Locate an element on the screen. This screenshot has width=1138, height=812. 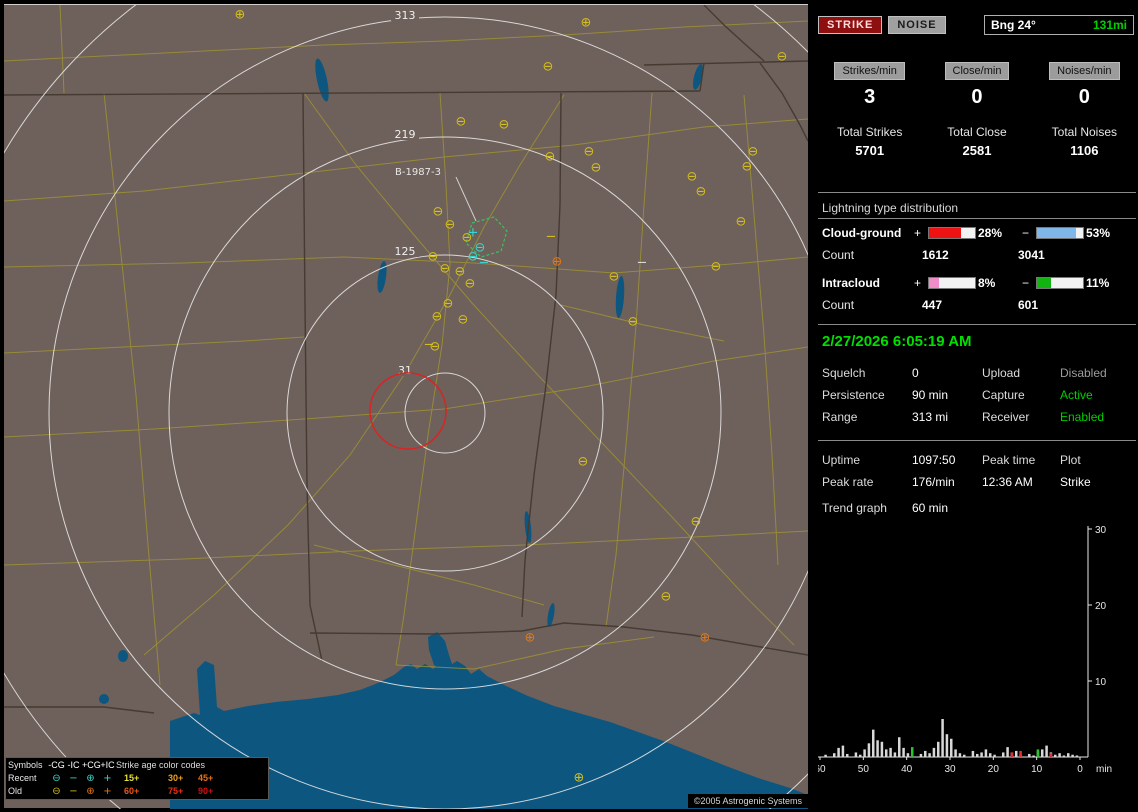
storm-cell-label: B-1987-3 is located at coordinates (418, 172).